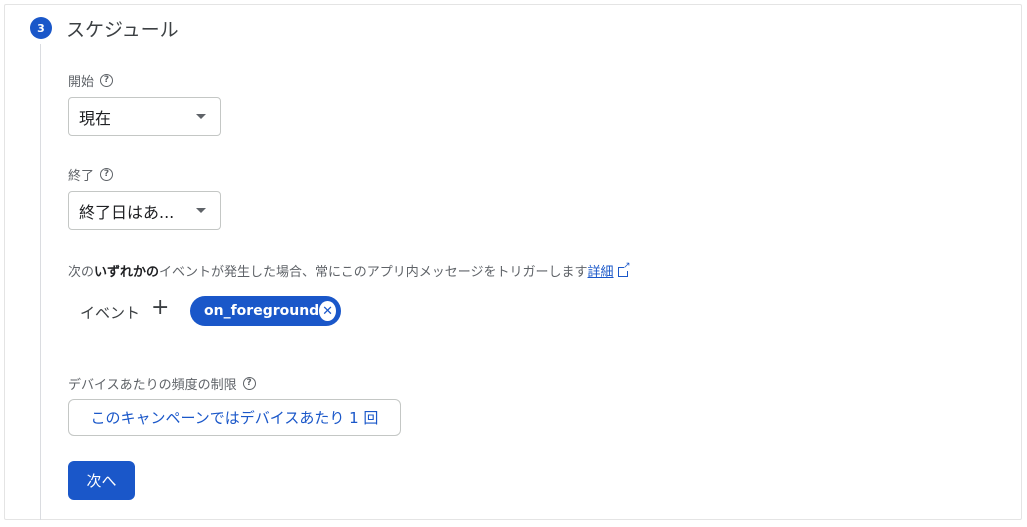  What do you see at coordinates (327, 311) in the screenshot?
I see `close-icon: ✕` at bounding box center [327, 311].